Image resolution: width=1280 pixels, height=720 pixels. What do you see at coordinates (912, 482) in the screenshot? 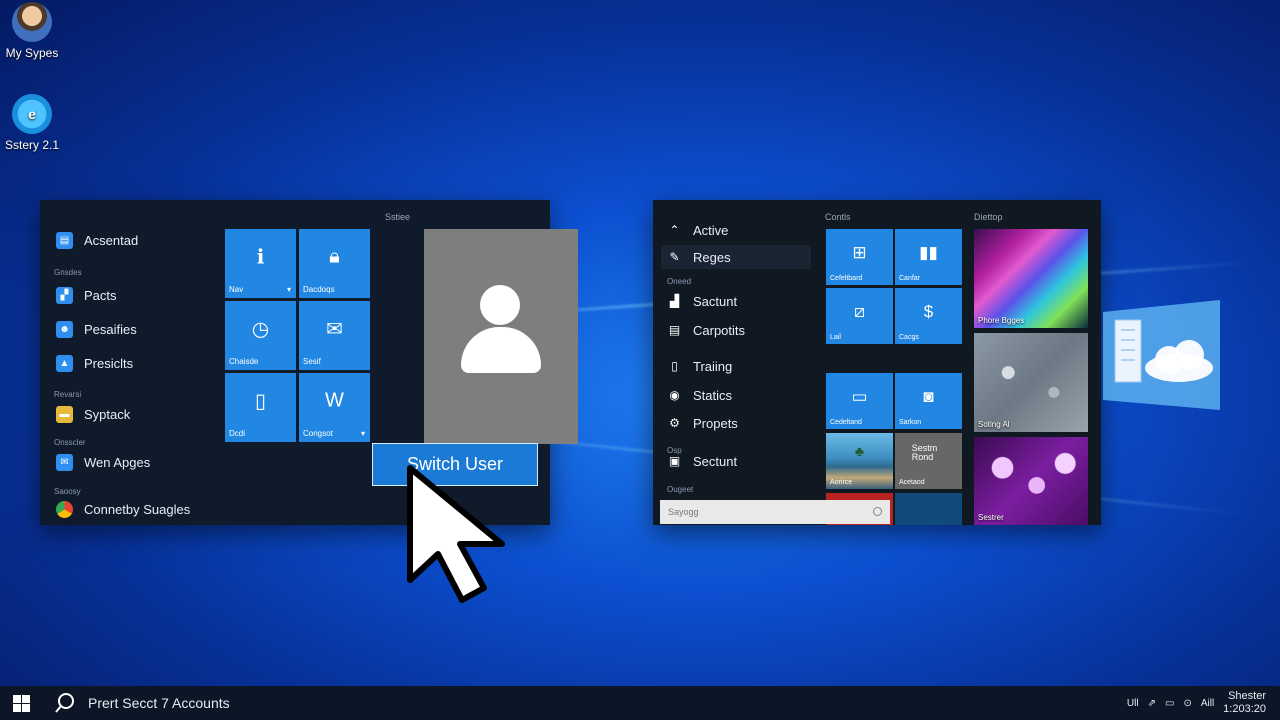
I see `tile-label: Acetaod` at bounding box center [912, 482].